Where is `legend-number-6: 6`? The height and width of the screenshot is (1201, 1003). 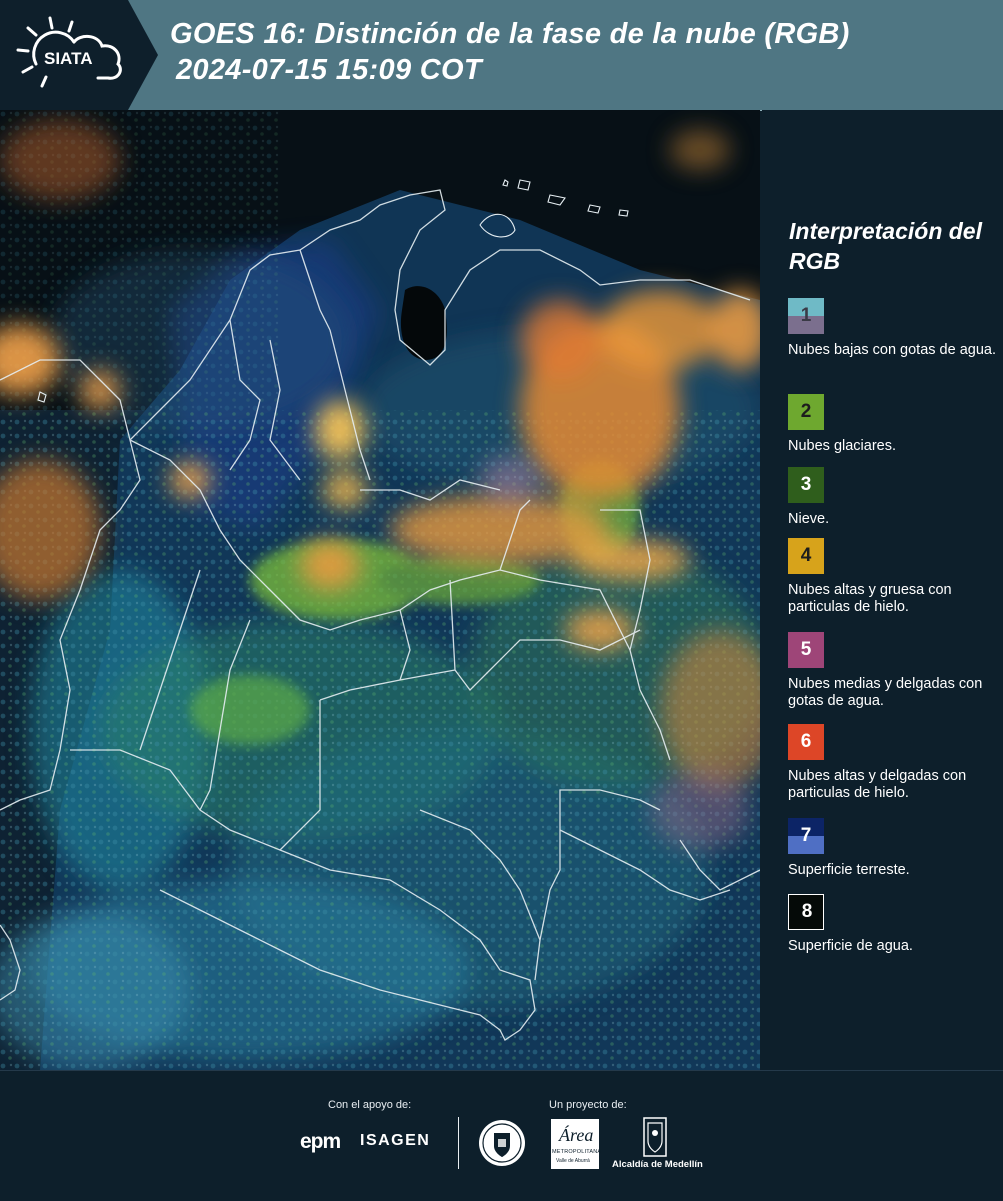
legend-number-6: 6 is located at coordinates (806, 741).